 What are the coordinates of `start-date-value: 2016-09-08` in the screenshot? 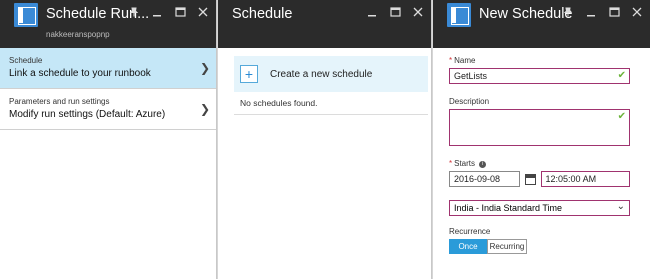 It's located at (477, 179).